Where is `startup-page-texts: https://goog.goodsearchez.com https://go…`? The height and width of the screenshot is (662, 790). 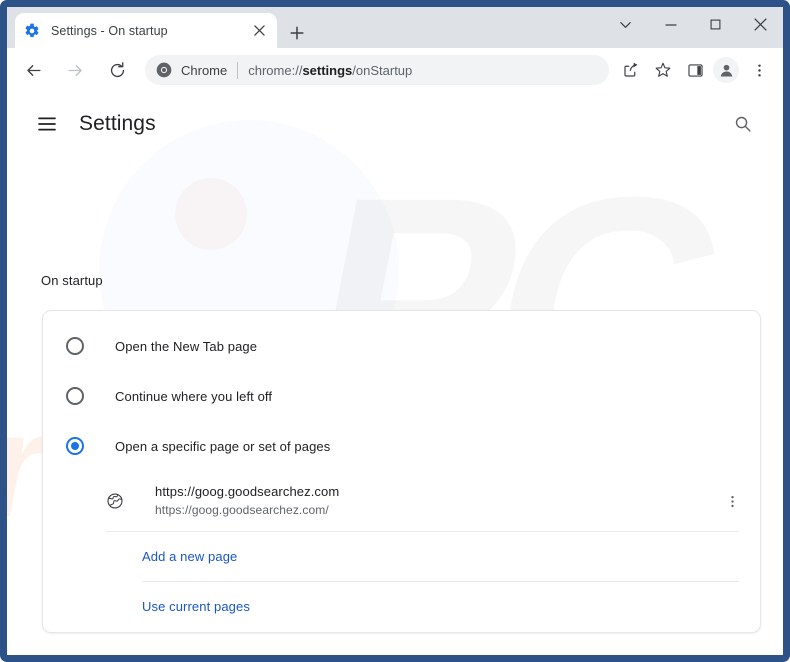
startup-page-texts: https://goog.goodsearchez.com https://go… is located at coordinates (431, 501).